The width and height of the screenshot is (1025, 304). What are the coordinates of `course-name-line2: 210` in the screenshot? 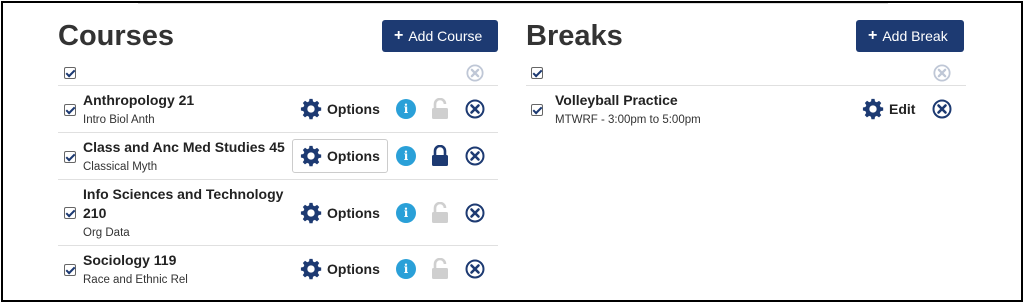 It's located at (95, 213).